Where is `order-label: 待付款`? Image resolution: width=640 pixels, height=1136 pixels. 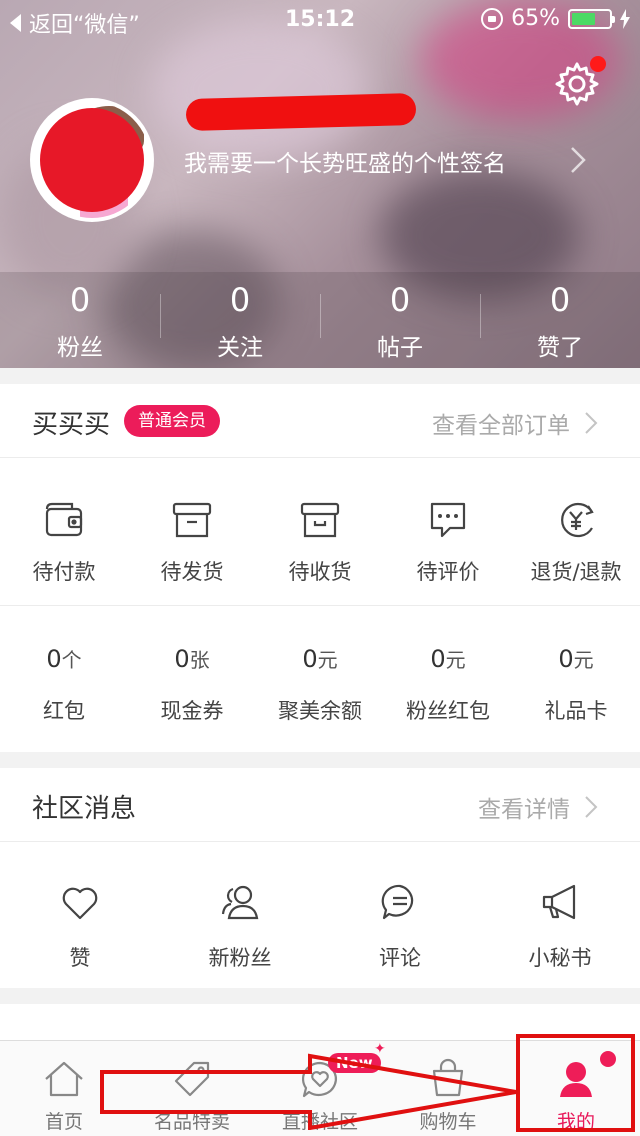
order-label: 待付款 is located at coordinates (64, 572).